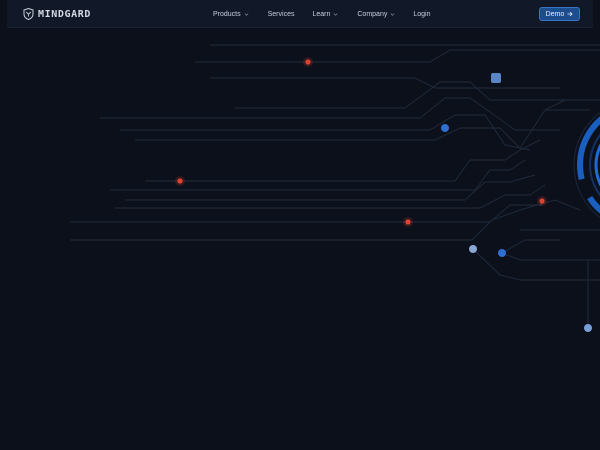 Image resolution: width=600 pixels, height=450 pixels. Describe the element at coordinates (586, 165) in the screenshot. I see `radar-arcs` at that location.